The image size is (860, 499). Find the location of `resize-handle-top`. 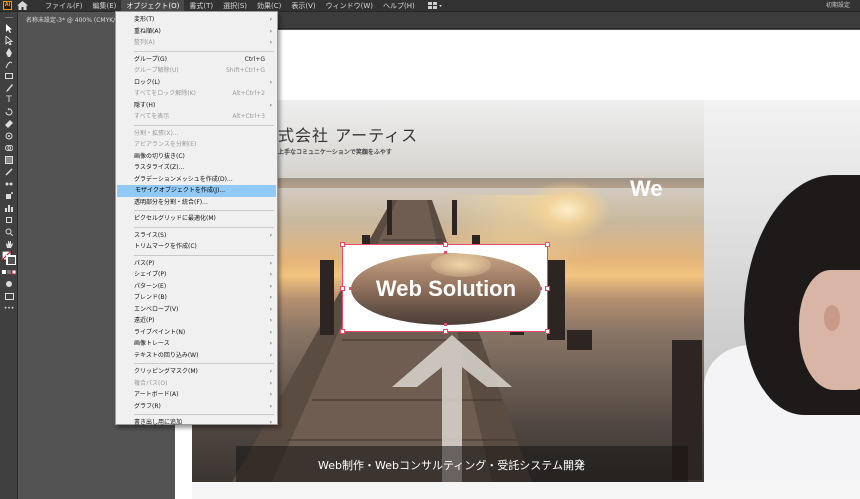

resize-handle-top is located at coordinates (445, 244).